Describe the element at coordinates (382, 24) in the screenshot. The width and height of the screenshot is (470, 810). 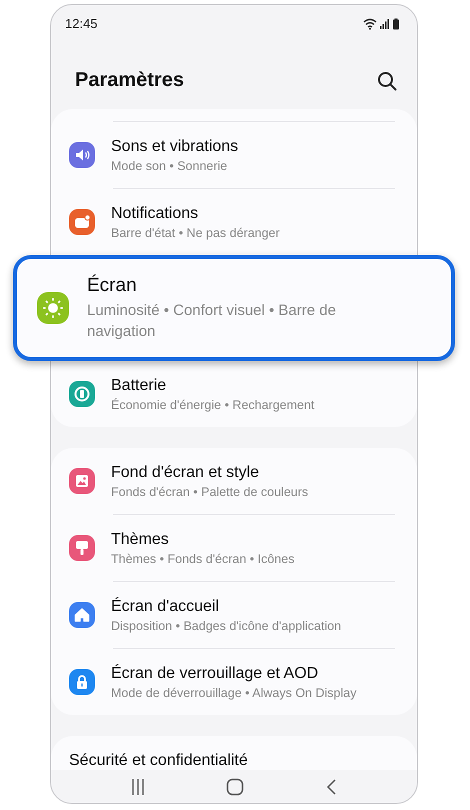
I see `status-icons` at that location.